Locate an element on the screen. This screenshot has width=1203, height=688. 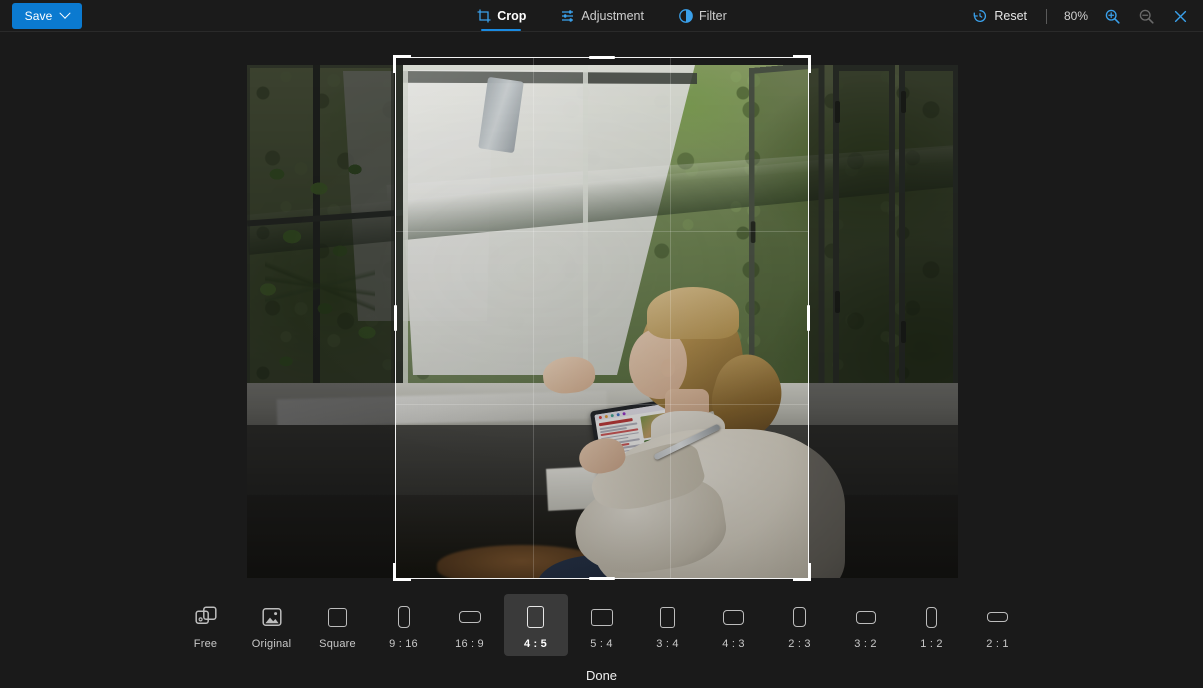
zoom-in-icon is located at coordinates (1112, 16).